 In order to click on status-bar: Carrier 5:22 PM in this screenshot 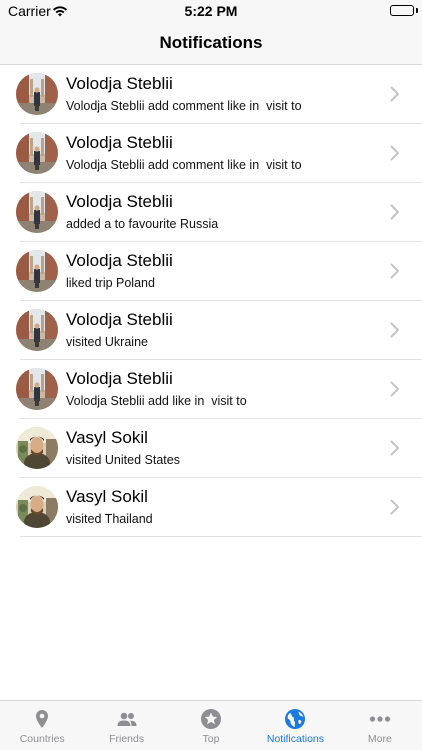, I will do `click(211, 11)`.